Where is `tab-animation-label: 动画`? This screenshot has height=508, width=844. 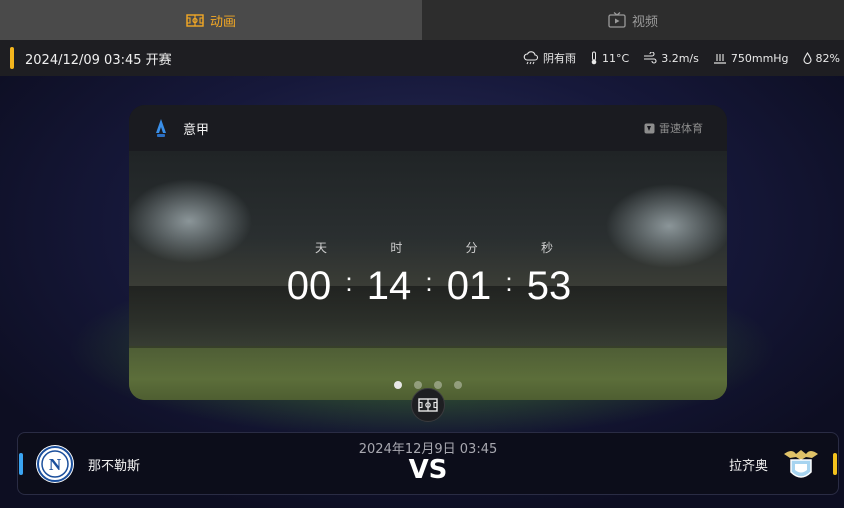 tab-animation-label: 动画 is located at coordinates (222, 22).